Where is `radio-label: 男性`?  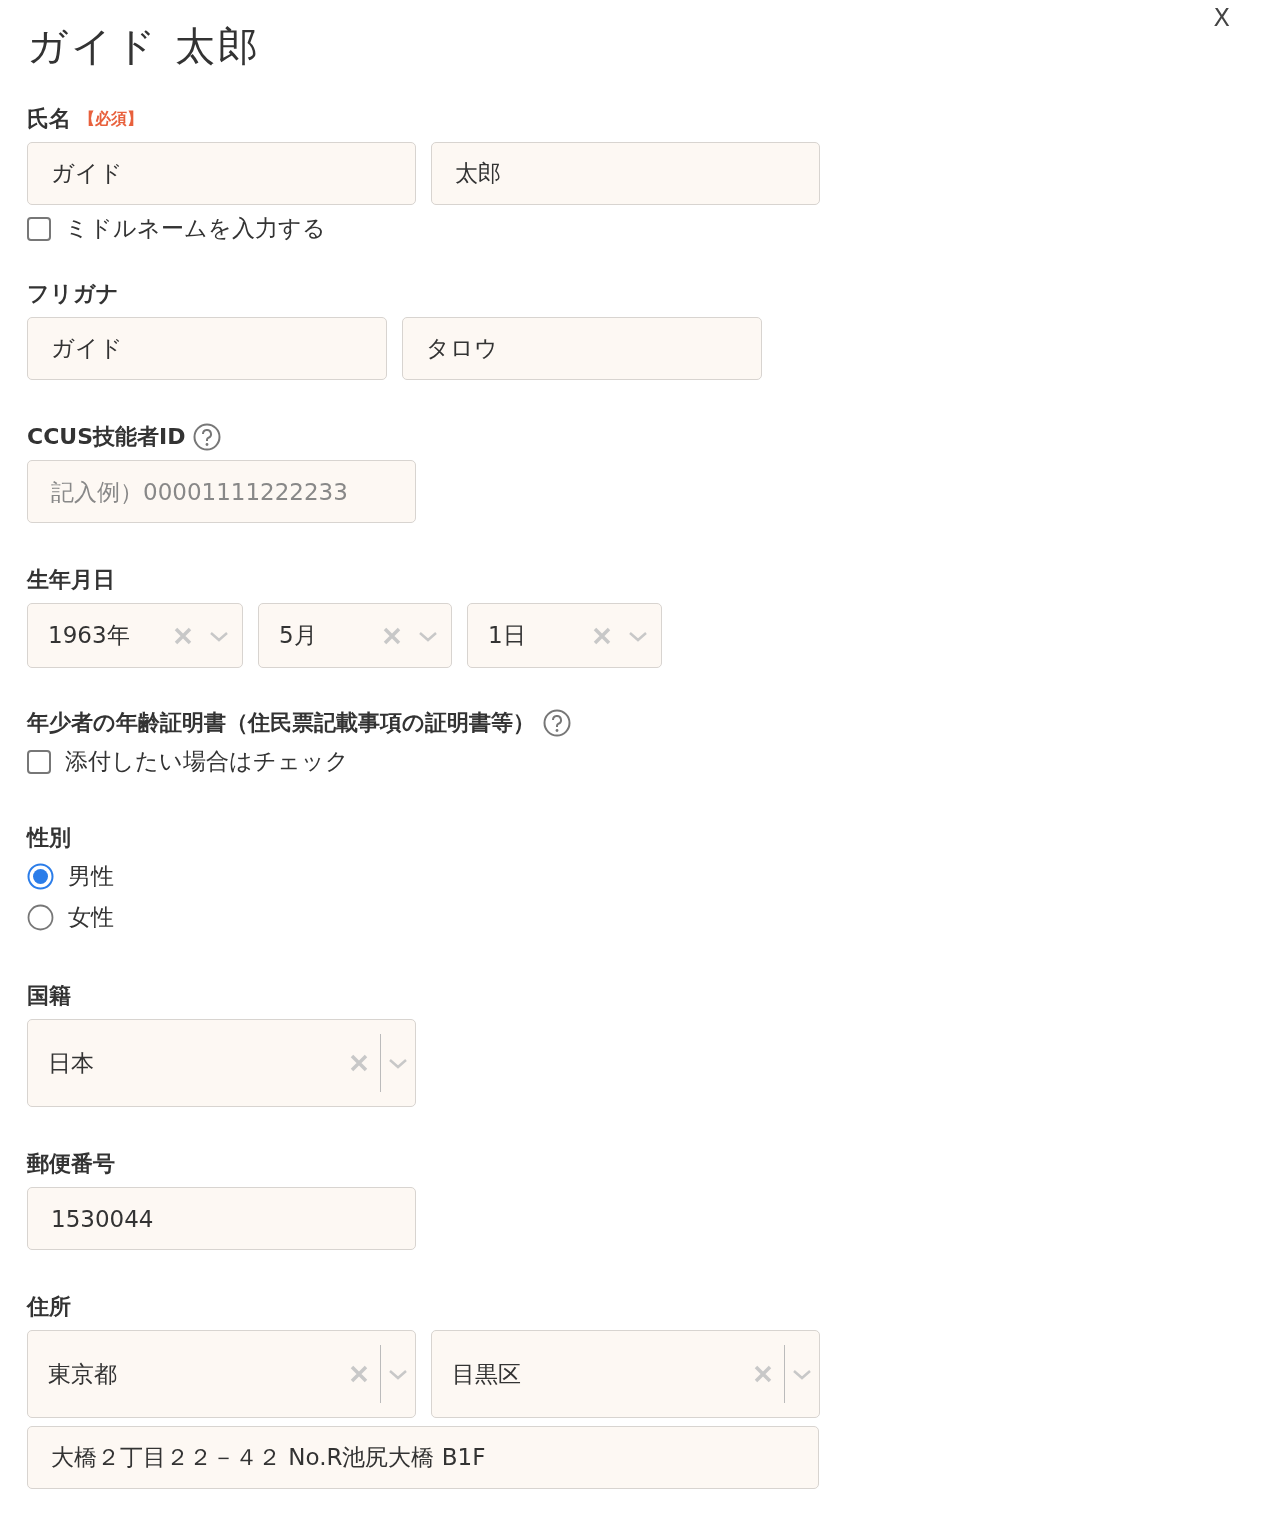
radio-label: 男性 is located at coordinates (91, 876).